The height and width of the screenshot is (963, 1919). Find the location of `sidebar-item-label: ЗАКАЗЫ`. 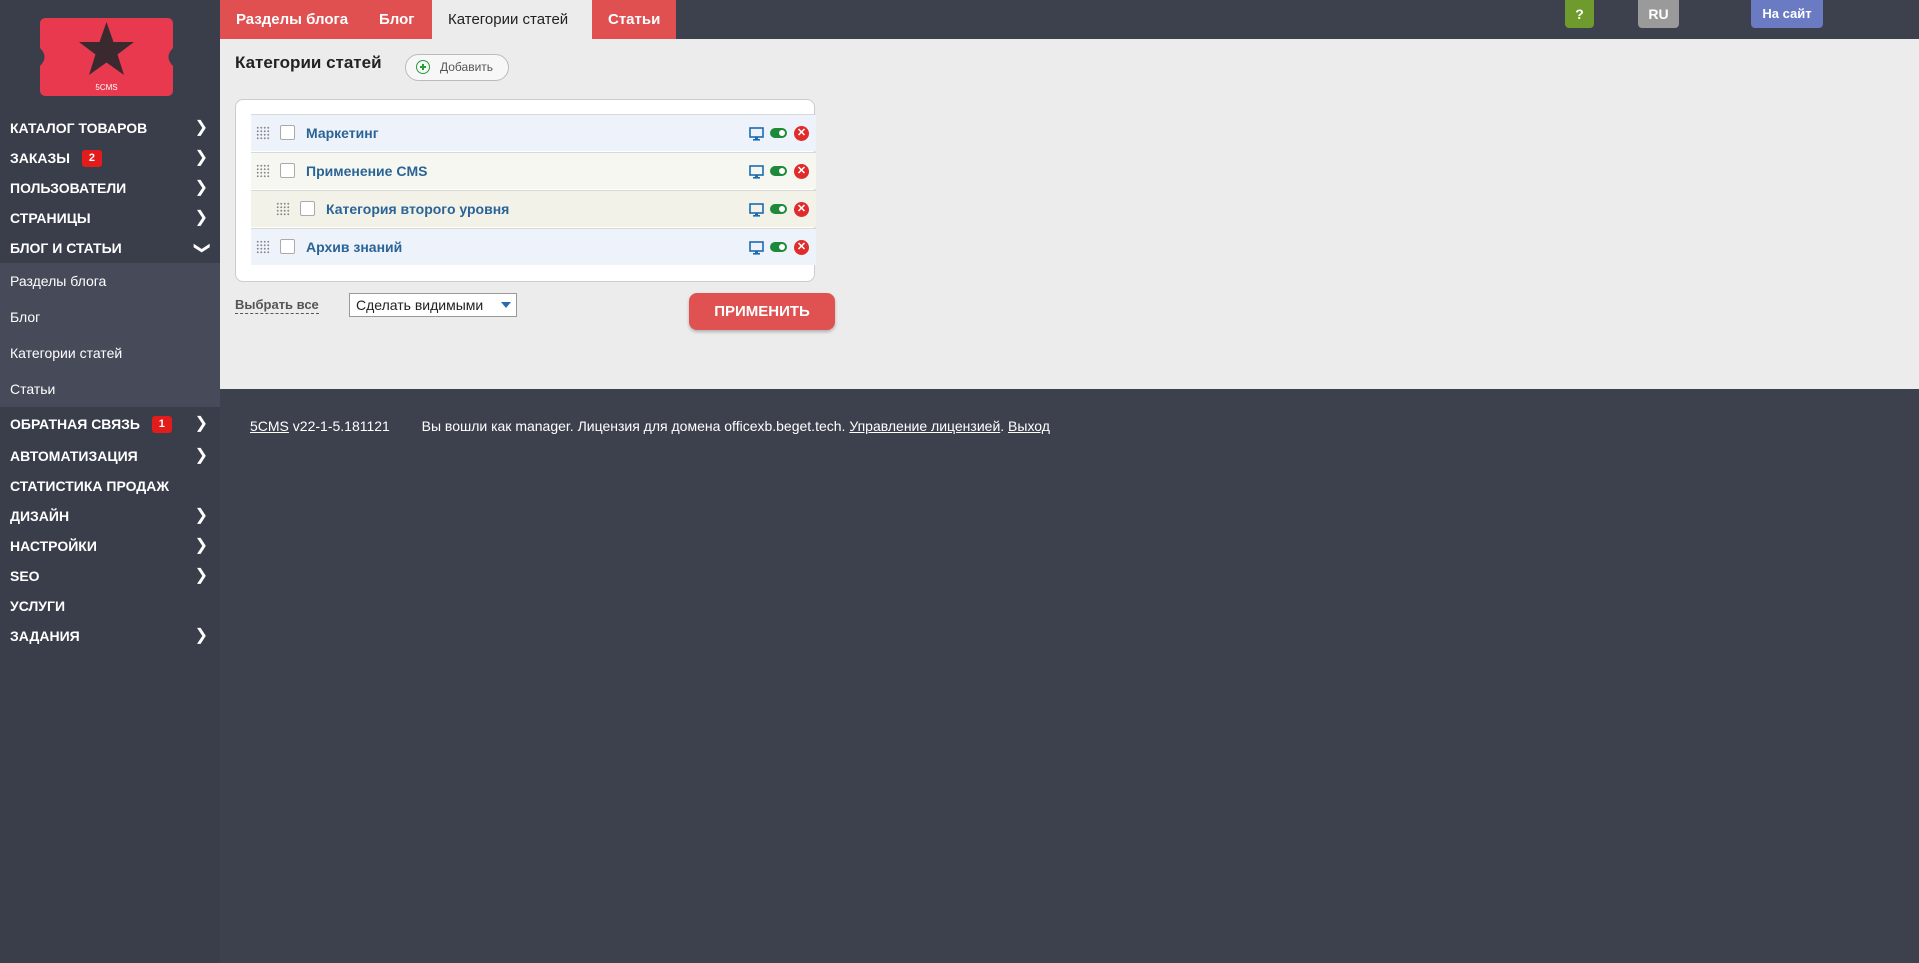

sidebar-item-label: ЗАКАЗЫ is located at coordinates (40, 158).